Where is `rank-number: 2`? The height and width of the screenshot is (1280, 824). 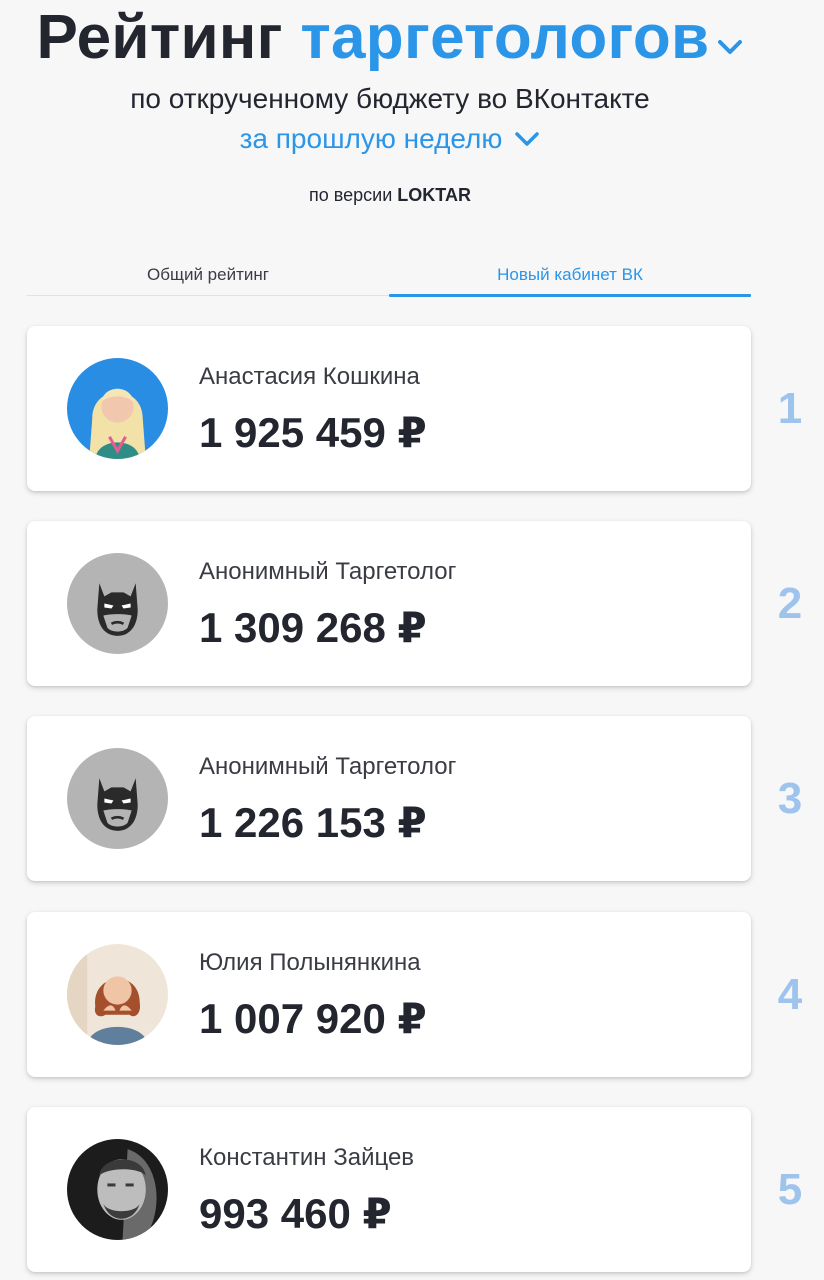 rank-number: 2 is located at coordinates (790, 603).